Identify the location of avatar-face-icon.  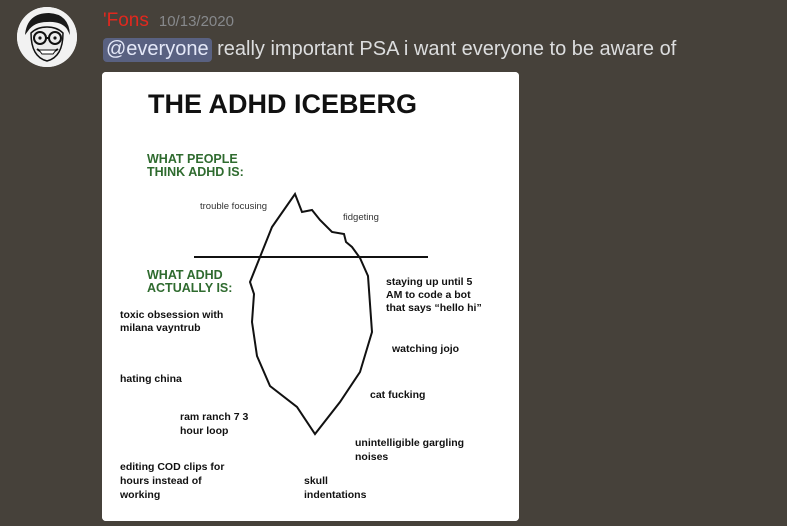
(47, 37).